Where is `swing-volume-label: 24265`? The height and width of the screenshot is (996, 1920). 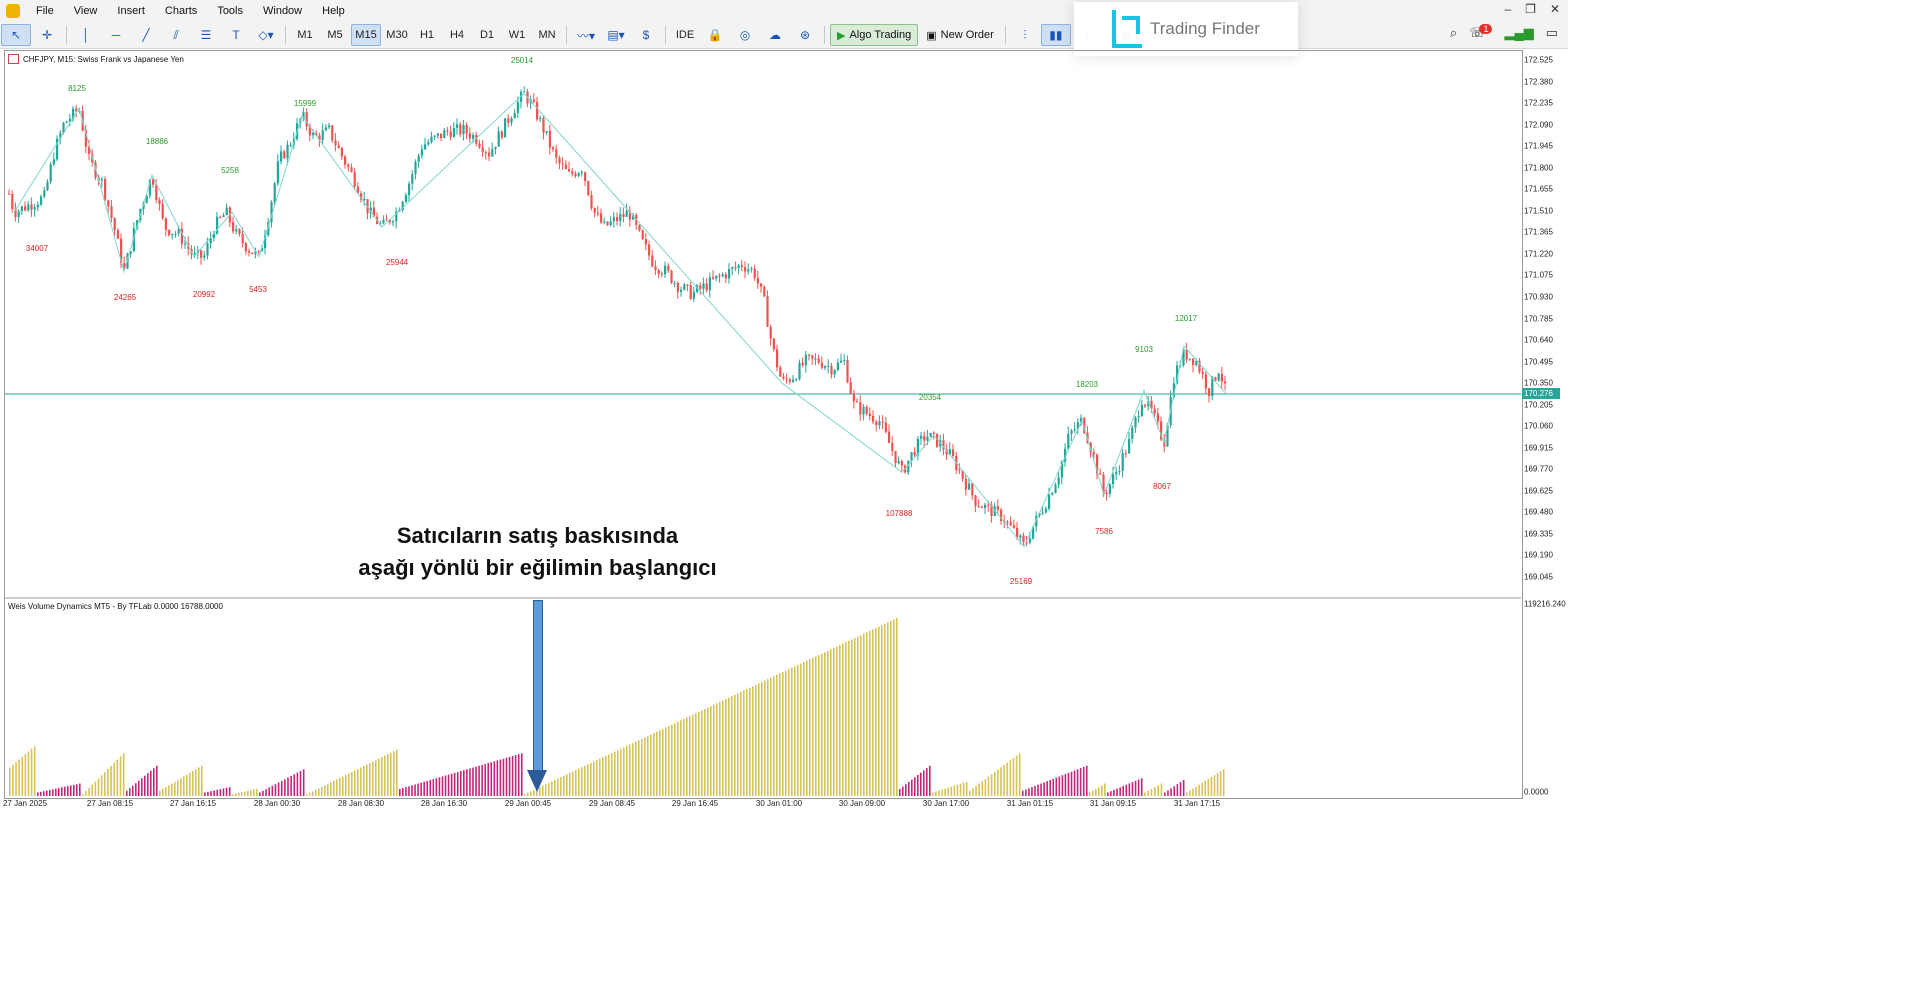
swing-volume-label: 24265 is located at coordinates (125, 297).